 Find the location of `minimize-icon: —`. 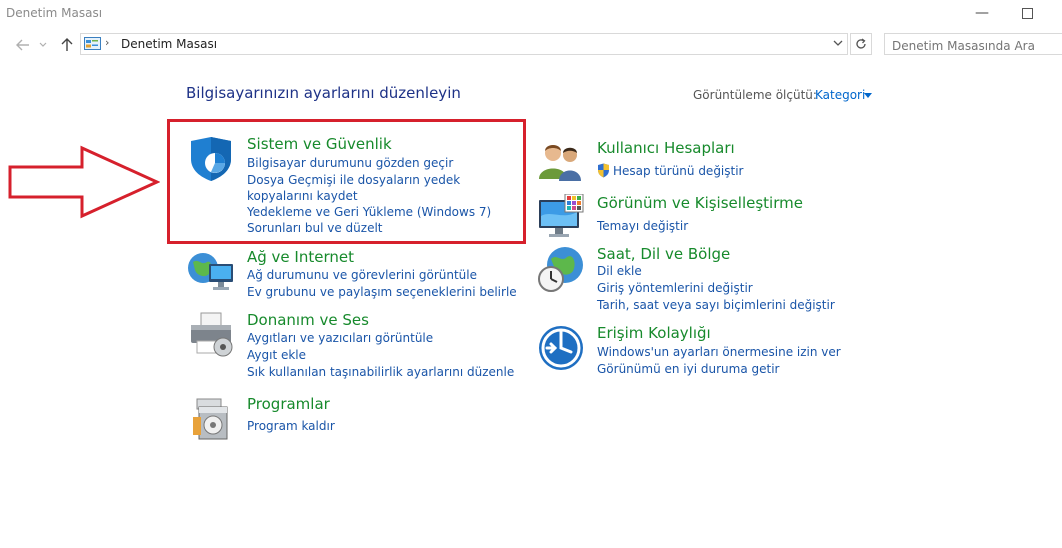

minimize-icon: — is located at coordinates (982, 13).